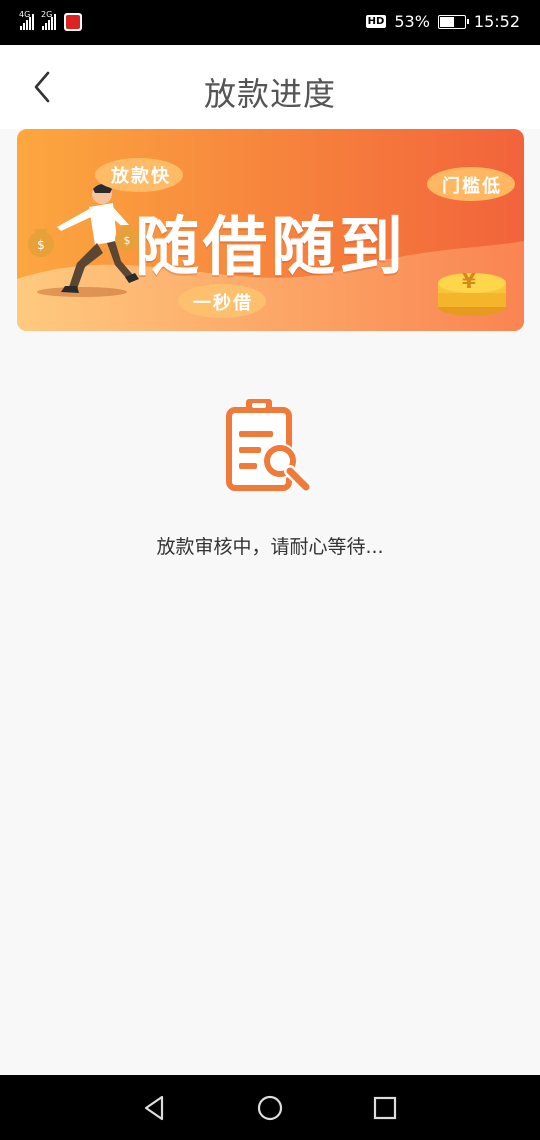 The height and width of the screenshot is (1140, 540). Describe the element at coordinates (141, 176) in the screenshot. I see `tag-fast: 放款快` at that location.